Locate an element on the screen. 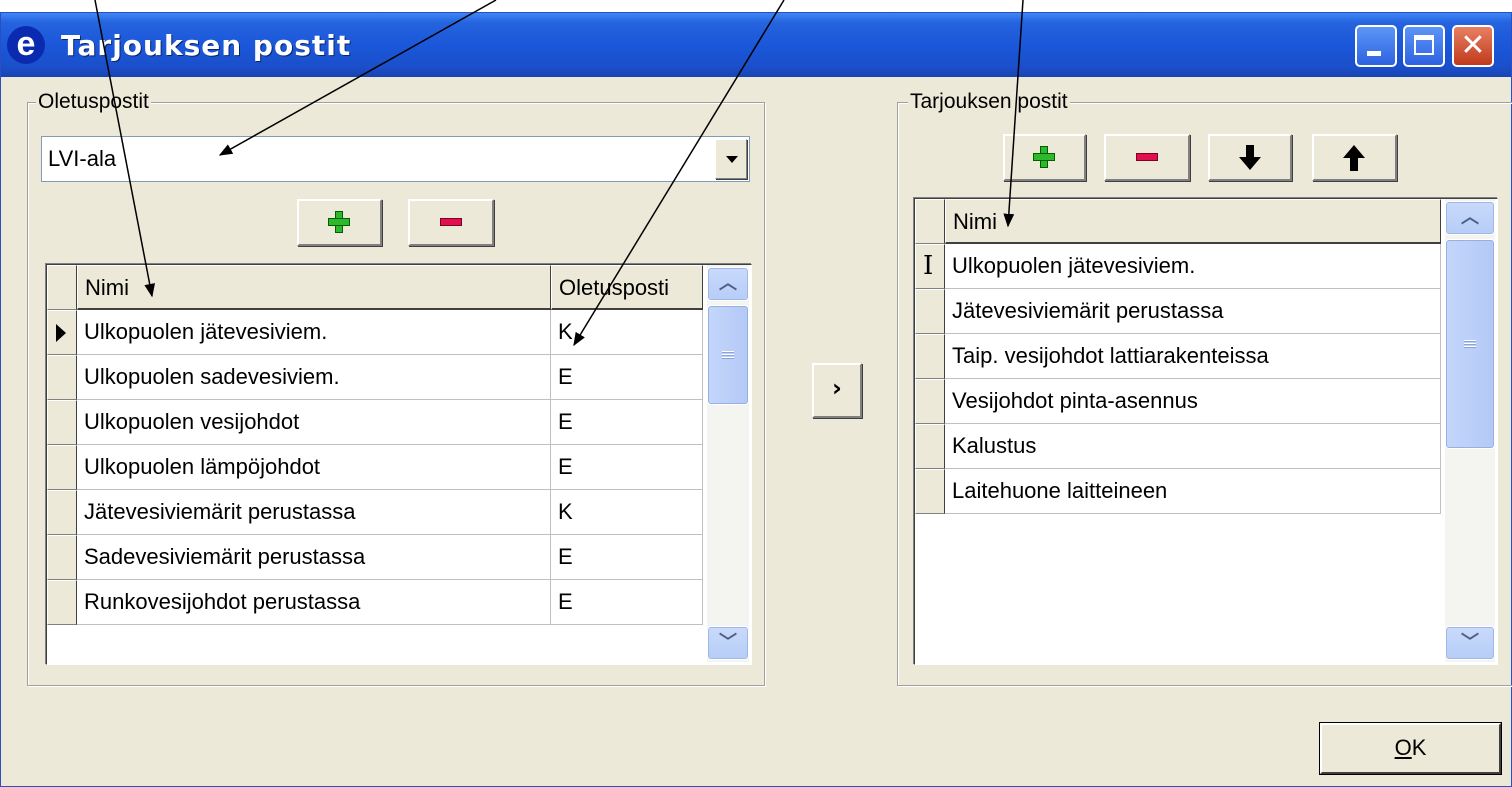  ok-button-label: OK is located at coordinates (1410, 748).